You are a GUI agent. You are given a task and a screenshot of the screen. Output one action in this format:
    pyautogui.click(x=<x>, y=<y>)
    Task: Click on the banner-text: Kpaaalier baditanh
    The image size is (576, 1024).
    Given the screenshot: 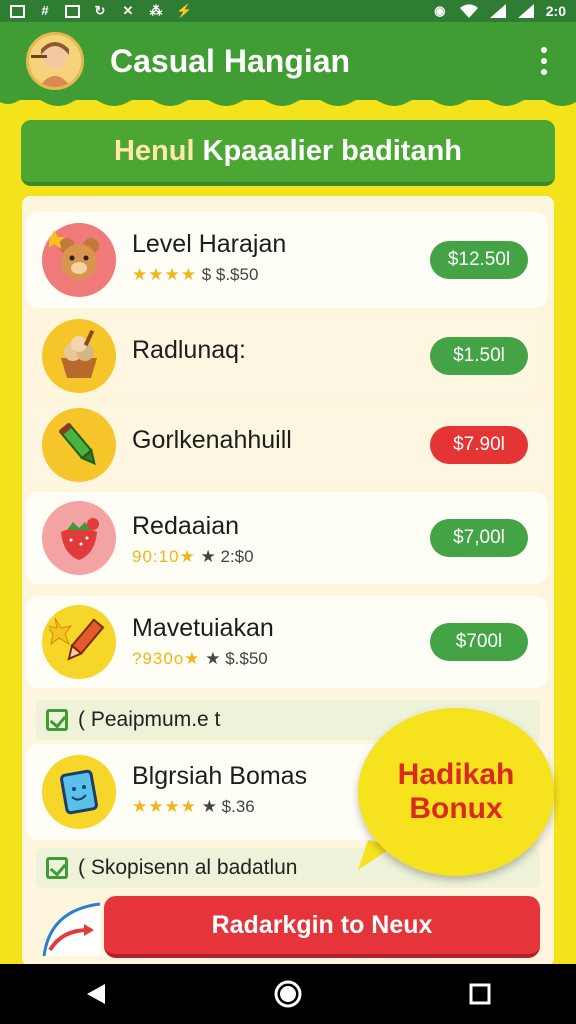 What is the action you would take?
    pyautogui.click(x=332, y=150)
    